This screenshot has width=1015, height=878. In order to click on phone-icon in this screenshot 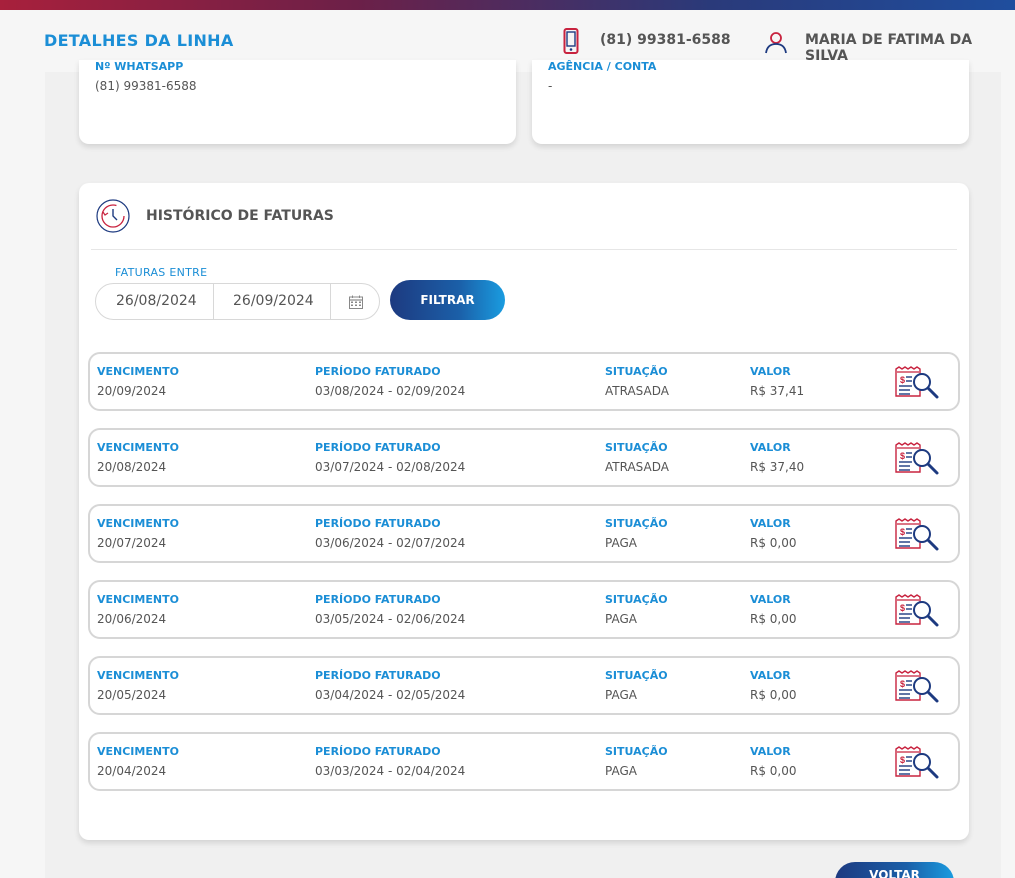, I will do `click(571, 41)`.